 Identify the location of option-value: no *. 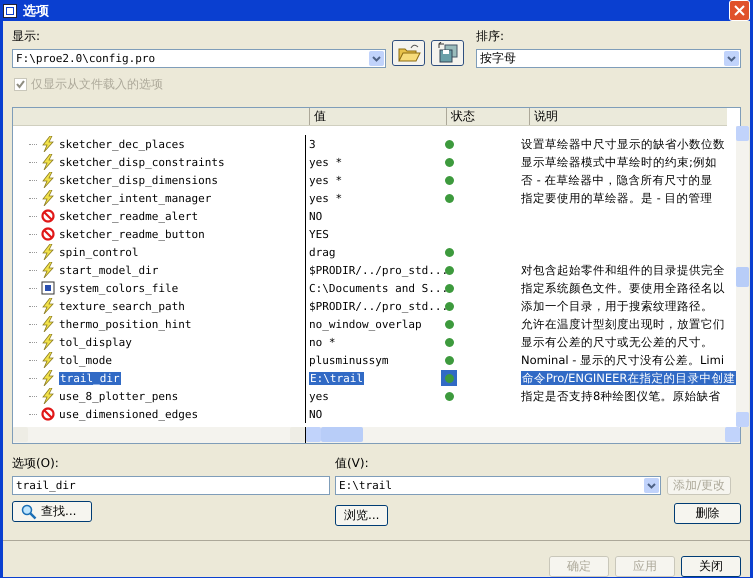
(322, 342).